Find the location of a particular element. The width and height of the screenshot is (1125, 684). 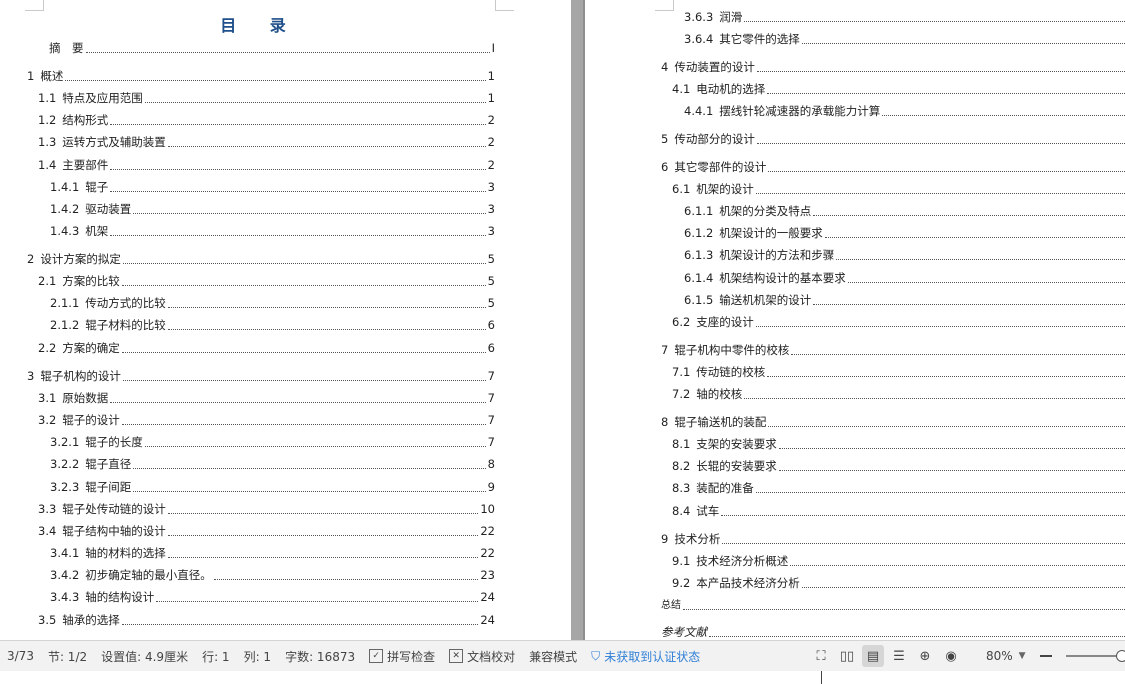

toc-entry: 2.1.2 辊子材料的比较 6 is located at coordinates (272, 325).